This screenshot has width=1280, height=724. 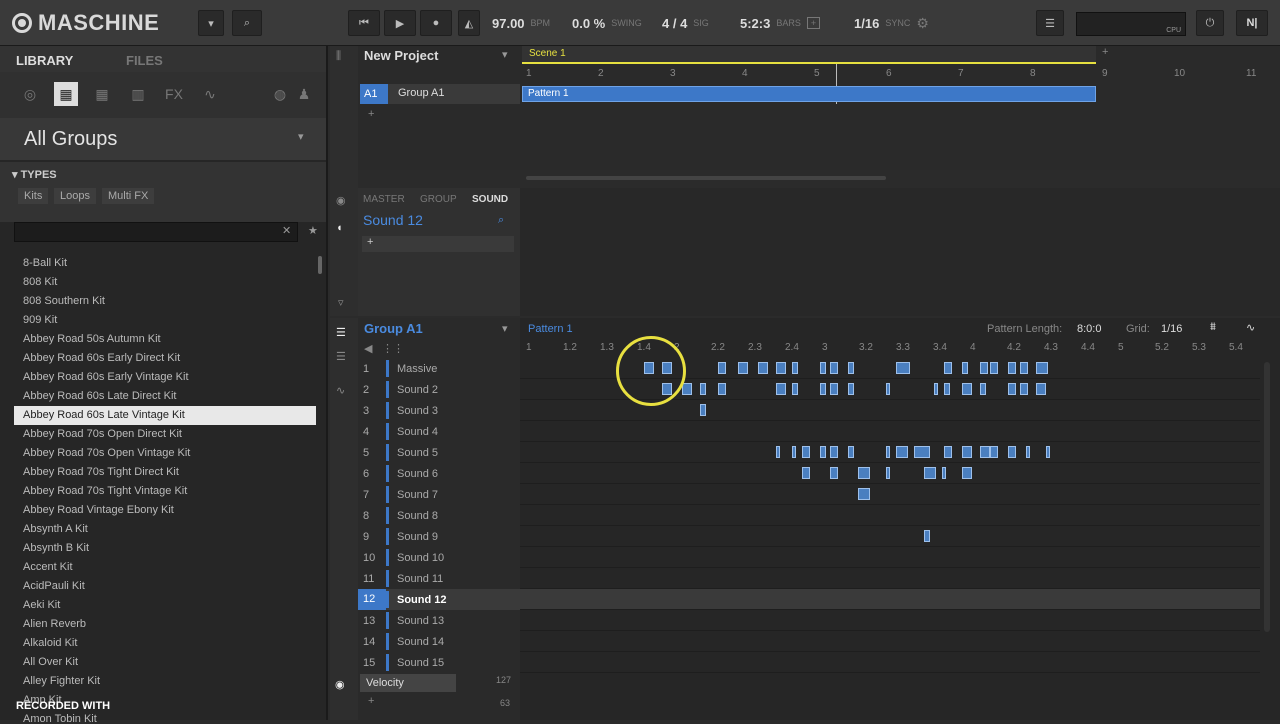 What do you see at coordinates (165, 662) in the screenshot?
I see `kit-list-item: All Over Kit` at bounding box center [165, 662].